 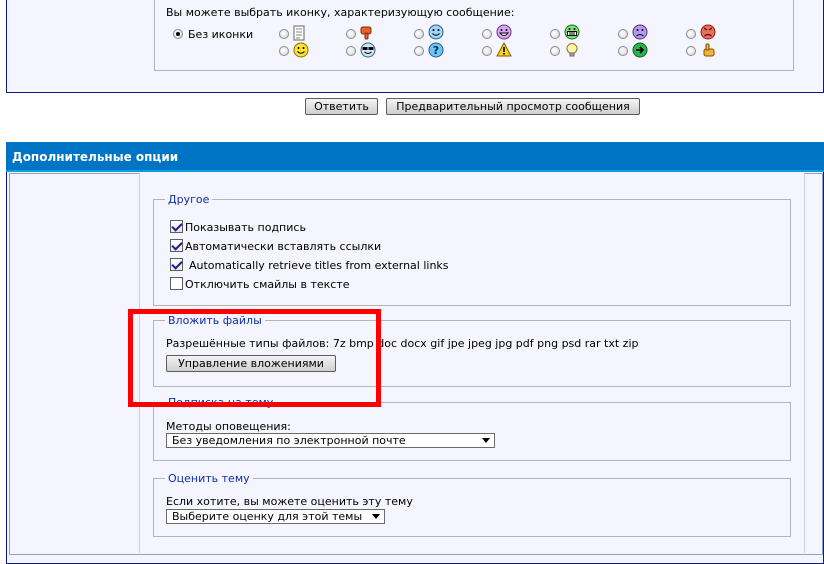 What do you see at coordinates (299, 33) in the screenshot?
I see `note-icon` at bounding box center [299, 33].